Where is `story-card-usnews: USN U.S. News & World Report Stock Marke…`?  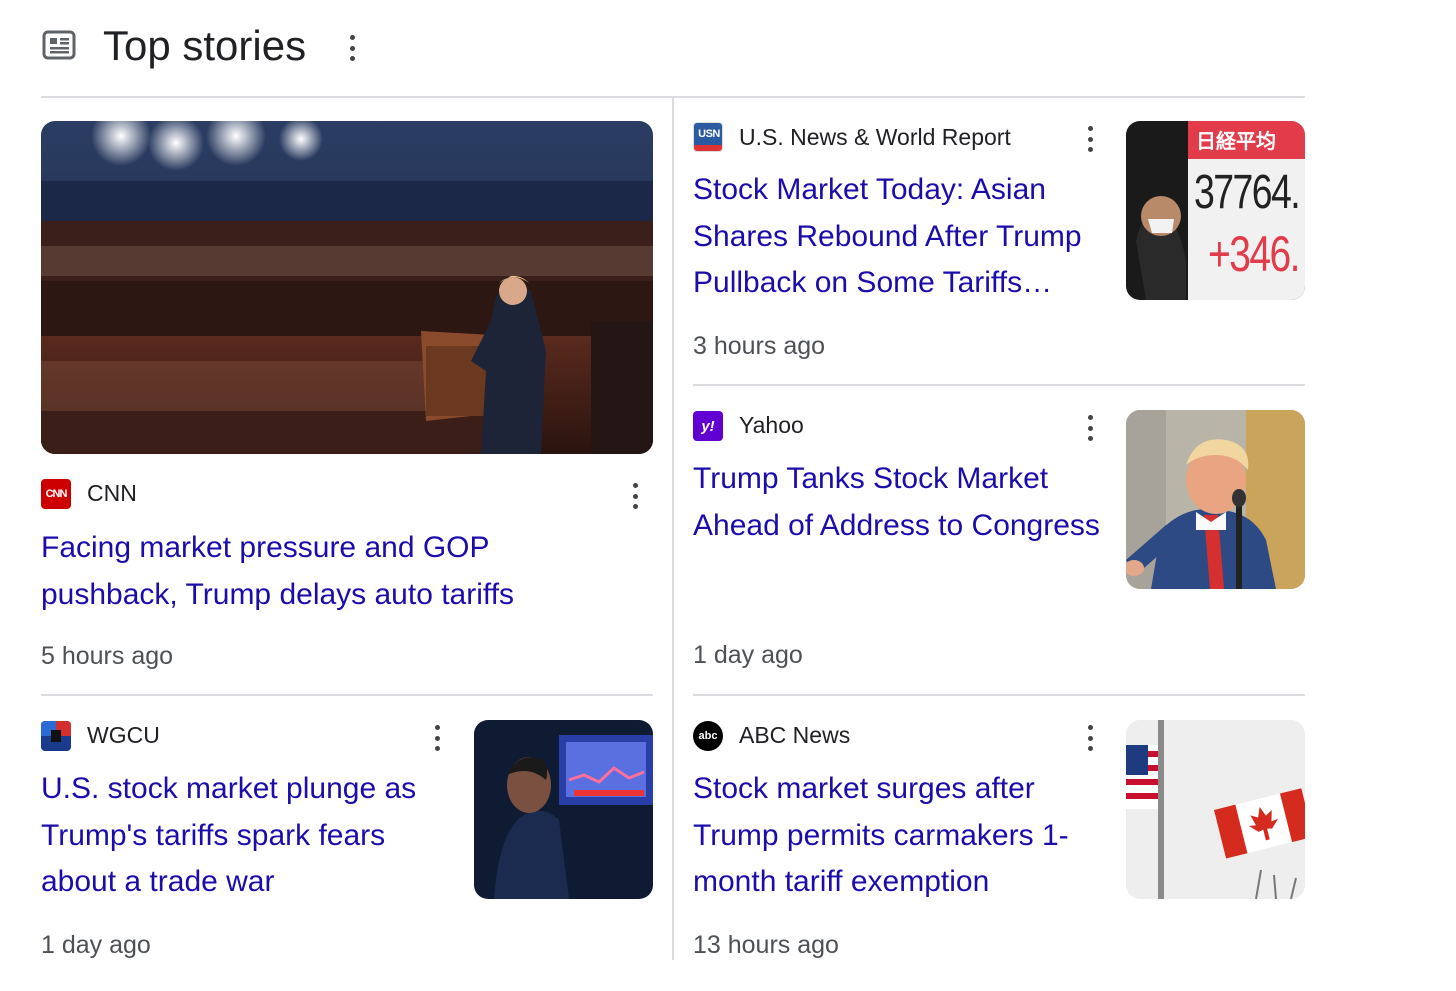 story-card-usnews: USN U.S. News & World Report Stock Marke… is located at coordinates (999, 246).